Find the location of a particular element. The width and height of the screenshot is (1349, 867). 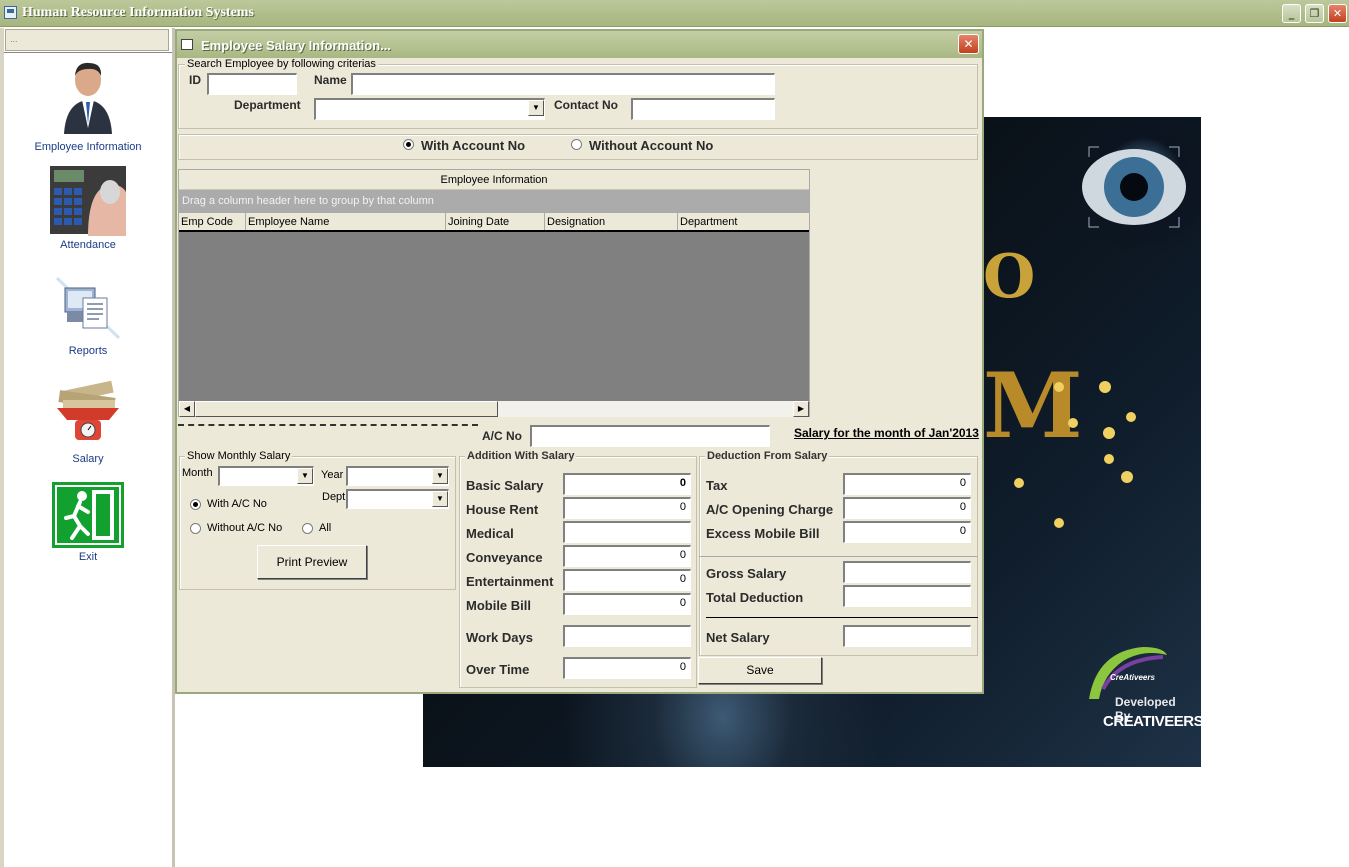

column-header-joining-date: Joining Date is located at coordinates (495, 221).